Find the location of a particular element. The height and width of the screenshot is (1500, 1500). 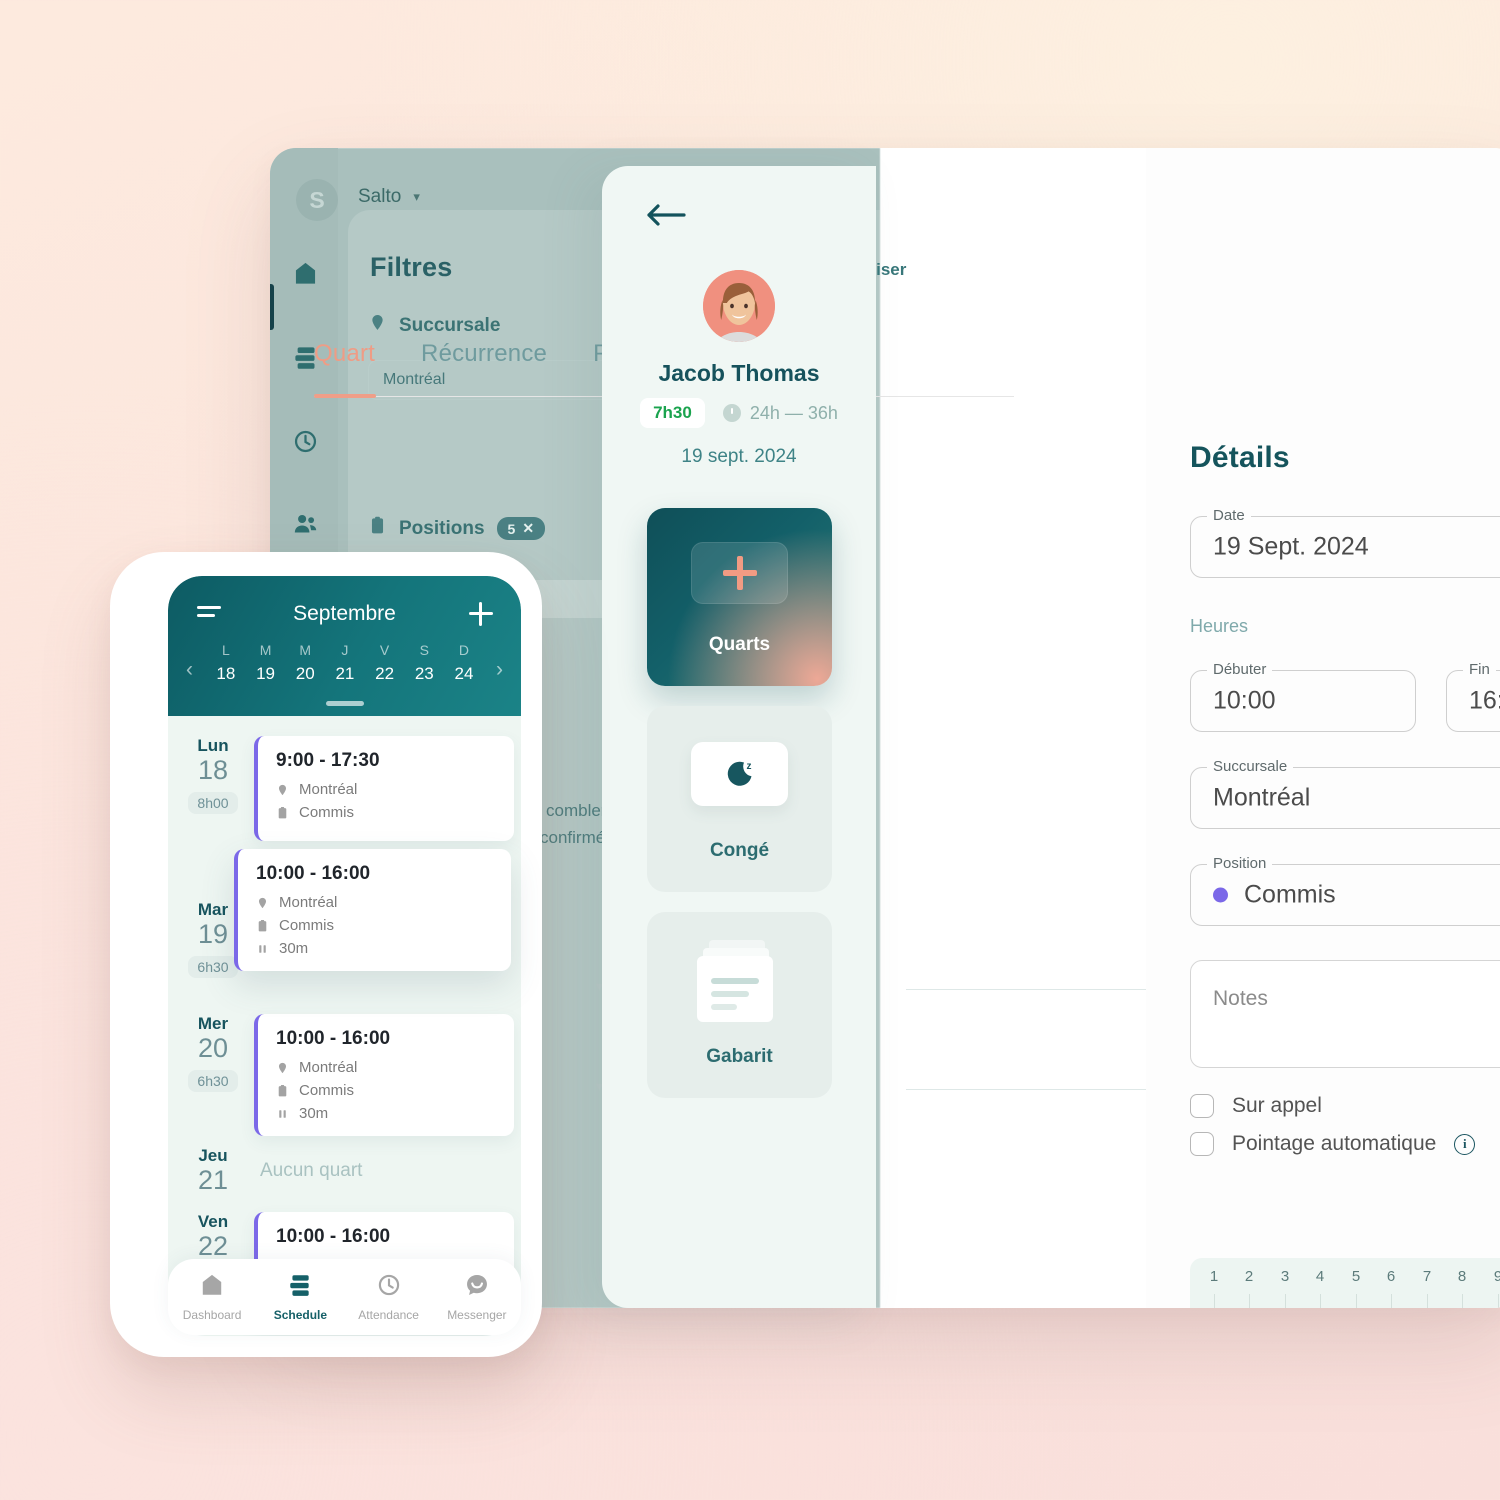

card-conge: z Congé is located at coordinates (739, 799).